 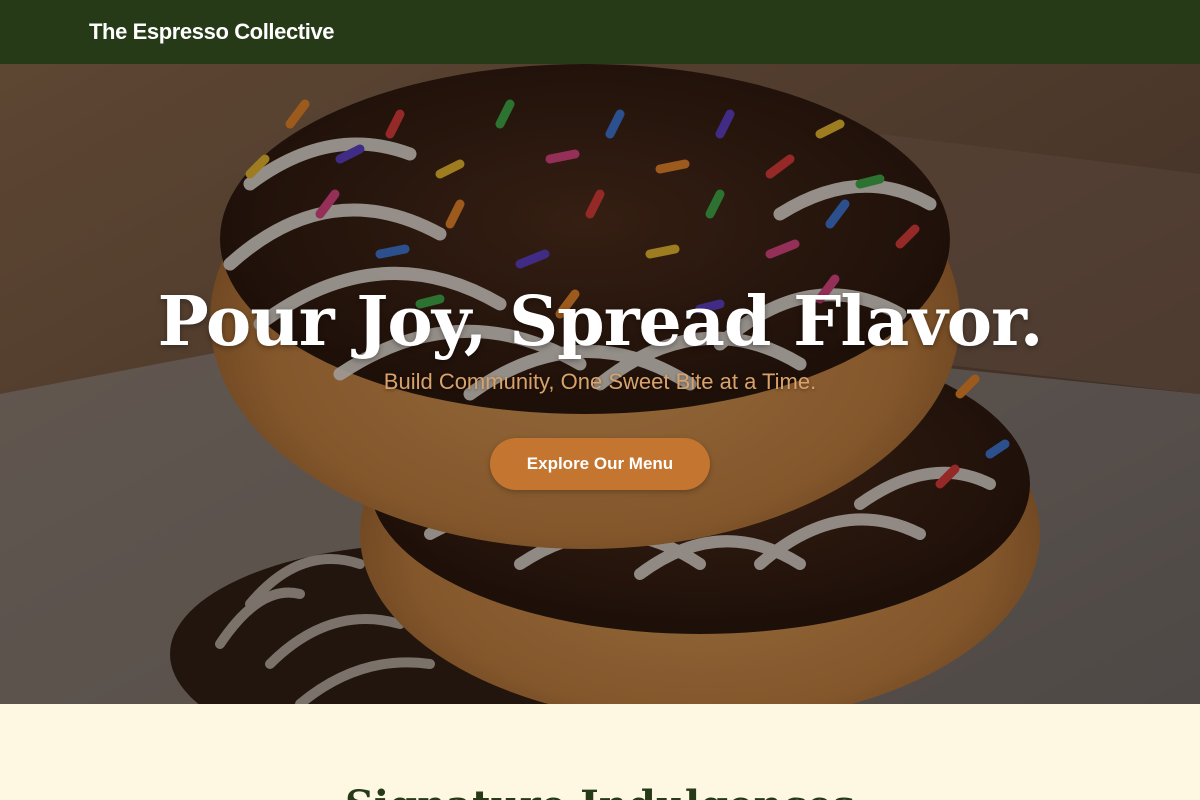 What do you see at coordinates (212, 32) in the screenshot?
I see `brand-logo-link: The Espresso Collective` at bounding box center [212, 32].